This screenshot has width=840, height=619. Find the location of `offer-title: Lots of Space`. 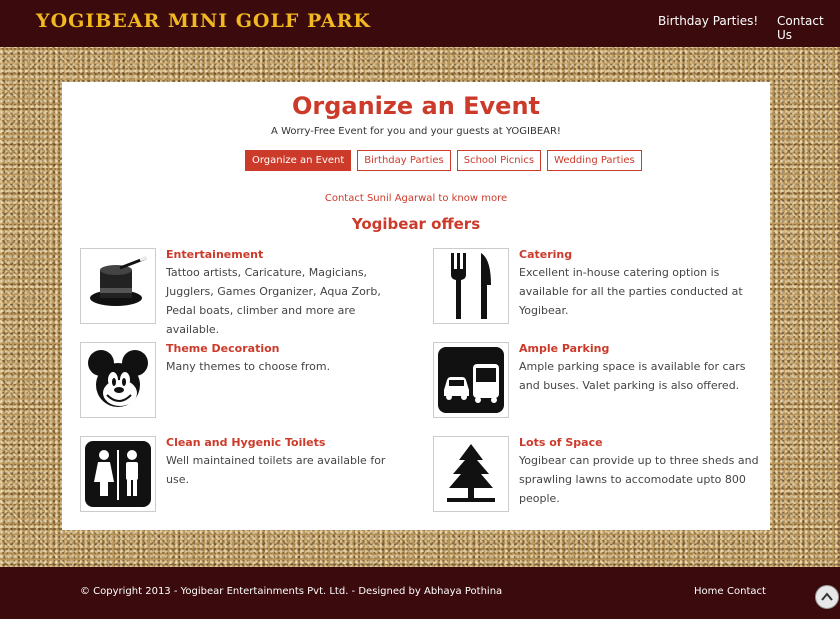

offer-title: Lots of Space is located at coordinates (561, 442).